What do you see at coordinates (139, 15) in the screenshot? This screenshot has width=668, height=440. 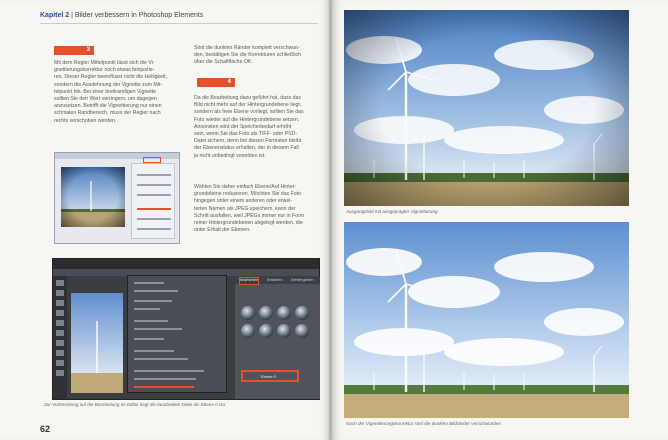 I see `chapter-title: Bilder verbessern in Photoshop Elements` at bounding box center [139, 15].